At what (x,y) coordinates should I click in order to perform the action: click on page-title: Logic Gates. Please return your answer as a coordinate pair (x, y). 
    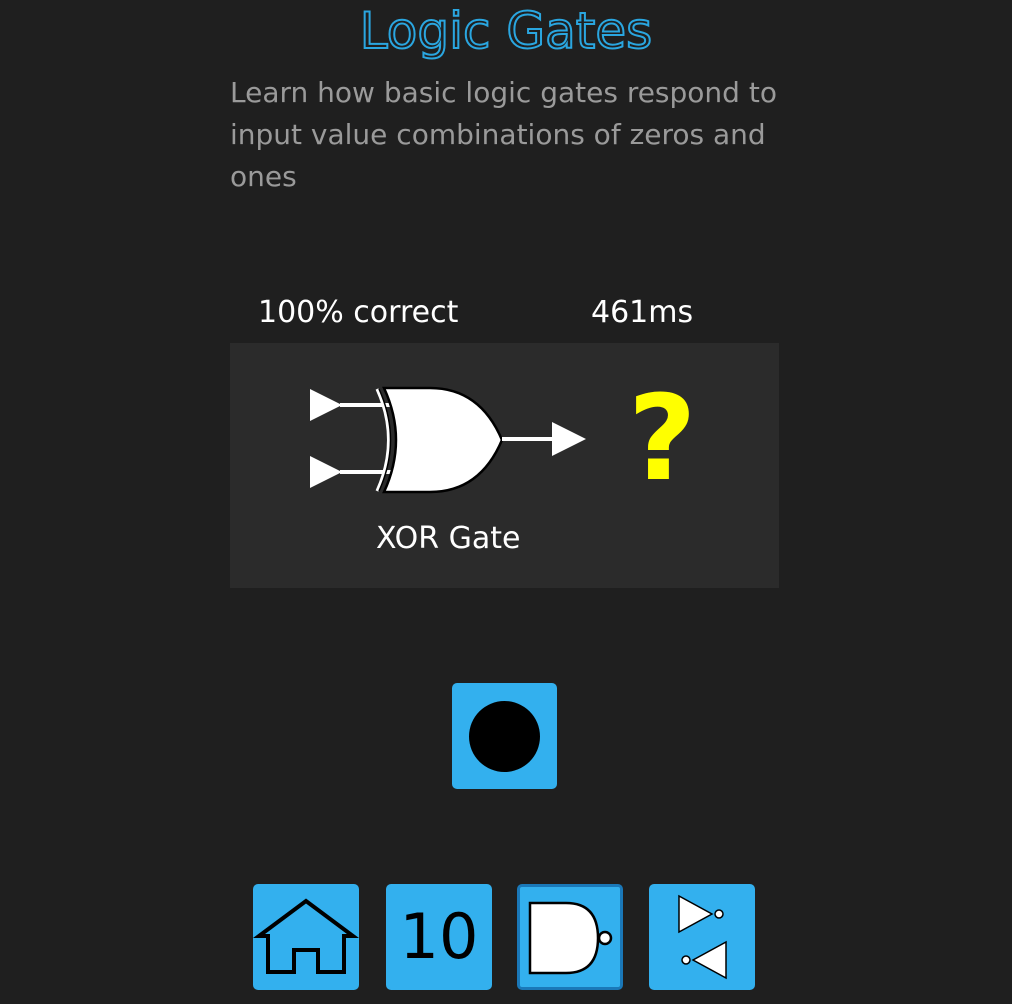
    Looking at the image, I should click on (506, 31).